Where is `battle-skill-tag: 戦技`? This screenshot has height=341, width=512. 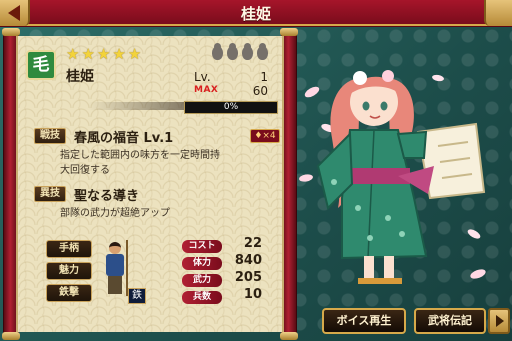
battle-skill-tag: 戦技 is located at coordinates (50, 136).